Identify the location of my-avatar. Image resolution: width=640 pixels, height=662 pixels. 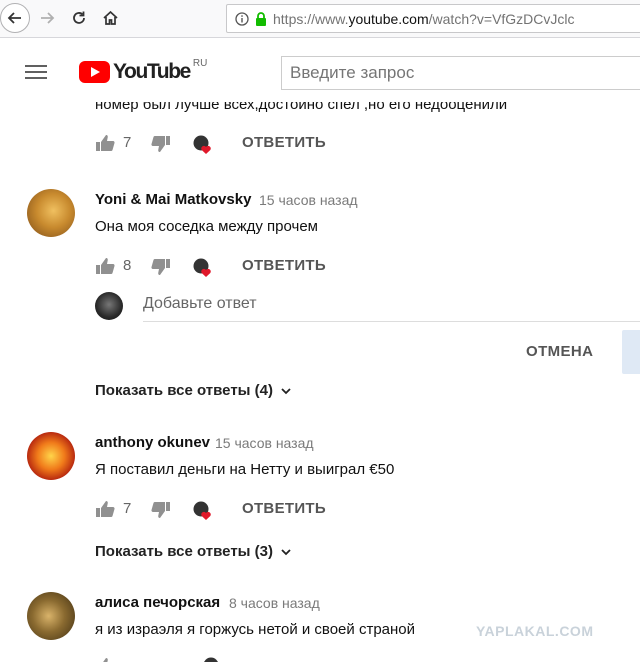
(109, 306).